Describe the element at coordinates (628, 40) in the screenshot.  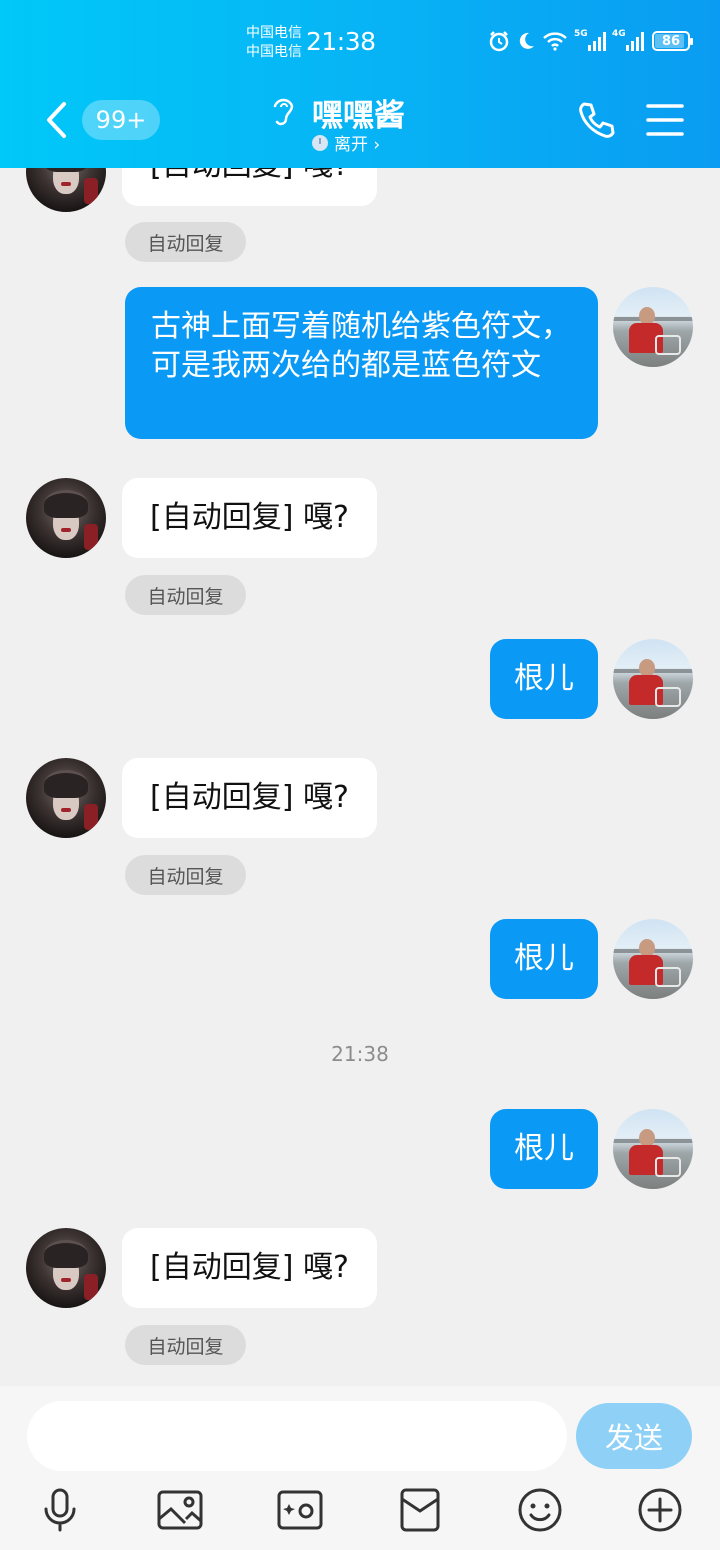
I see `signal-4g-icon: 4G` at that location.